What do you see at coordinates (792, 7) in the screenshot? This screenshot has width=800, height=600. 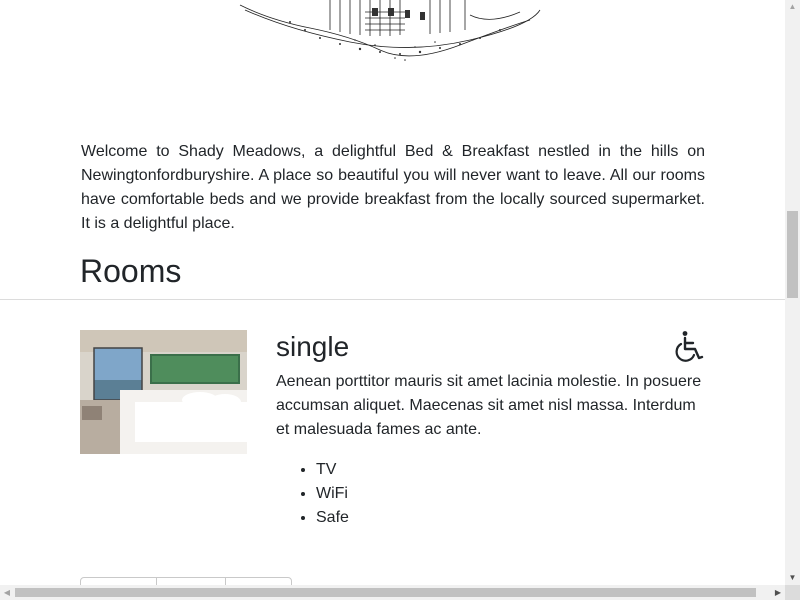 I see `scroll-up-icon: ▲` at bounding box center [792, 7].